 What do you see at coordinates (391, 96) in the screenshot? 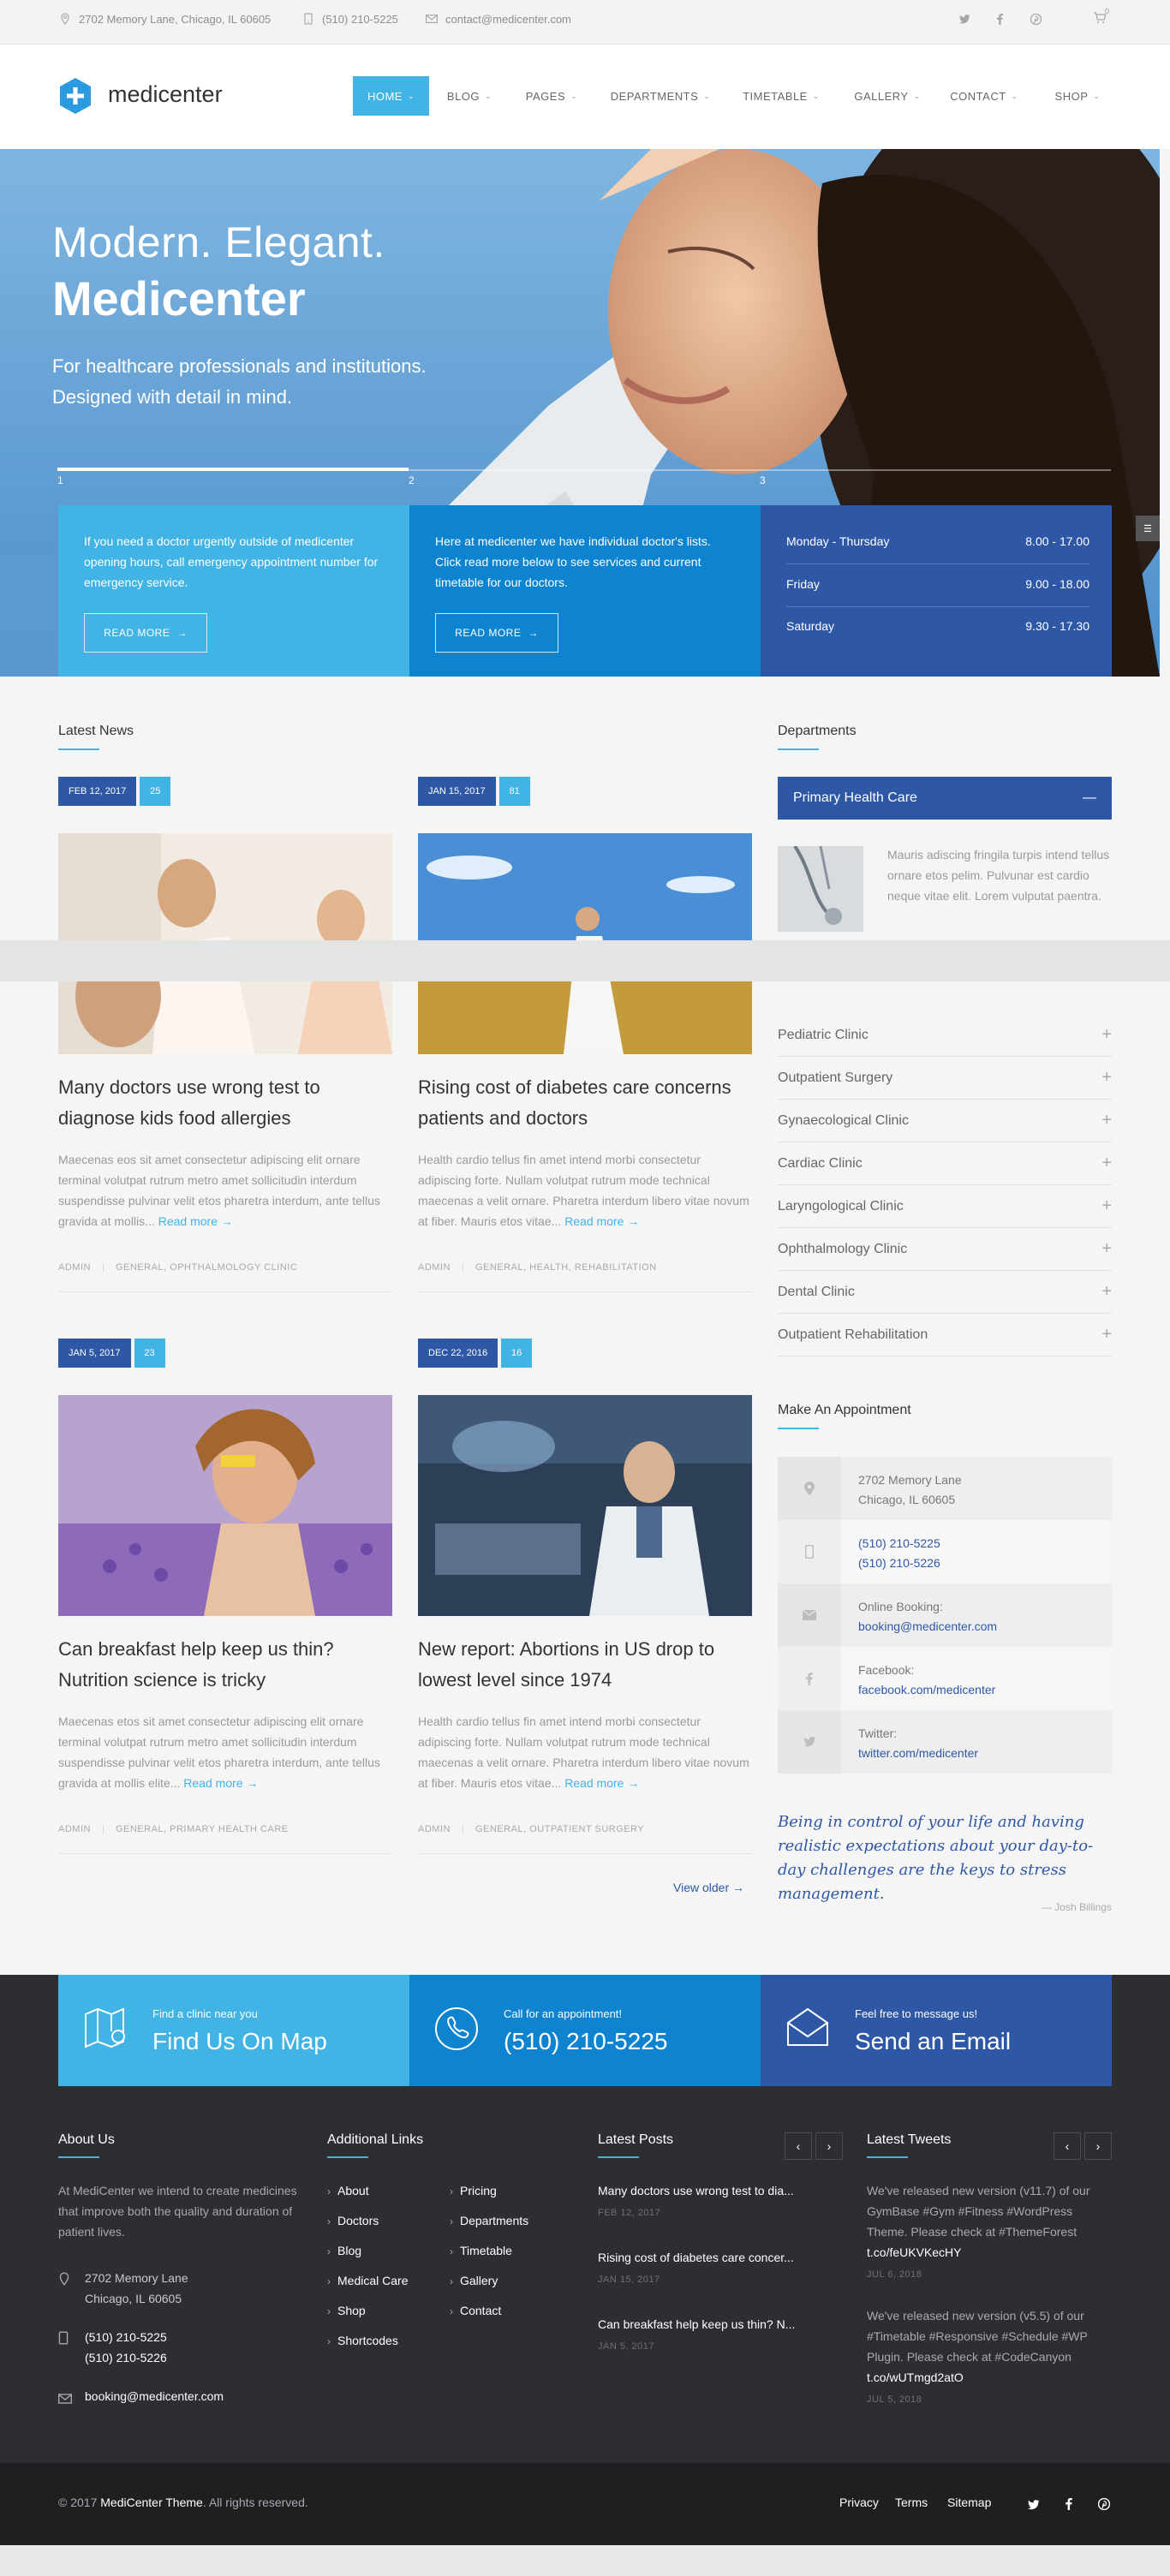
I see `nav-home: HOME ⌄` at bounding box center [391, 96].